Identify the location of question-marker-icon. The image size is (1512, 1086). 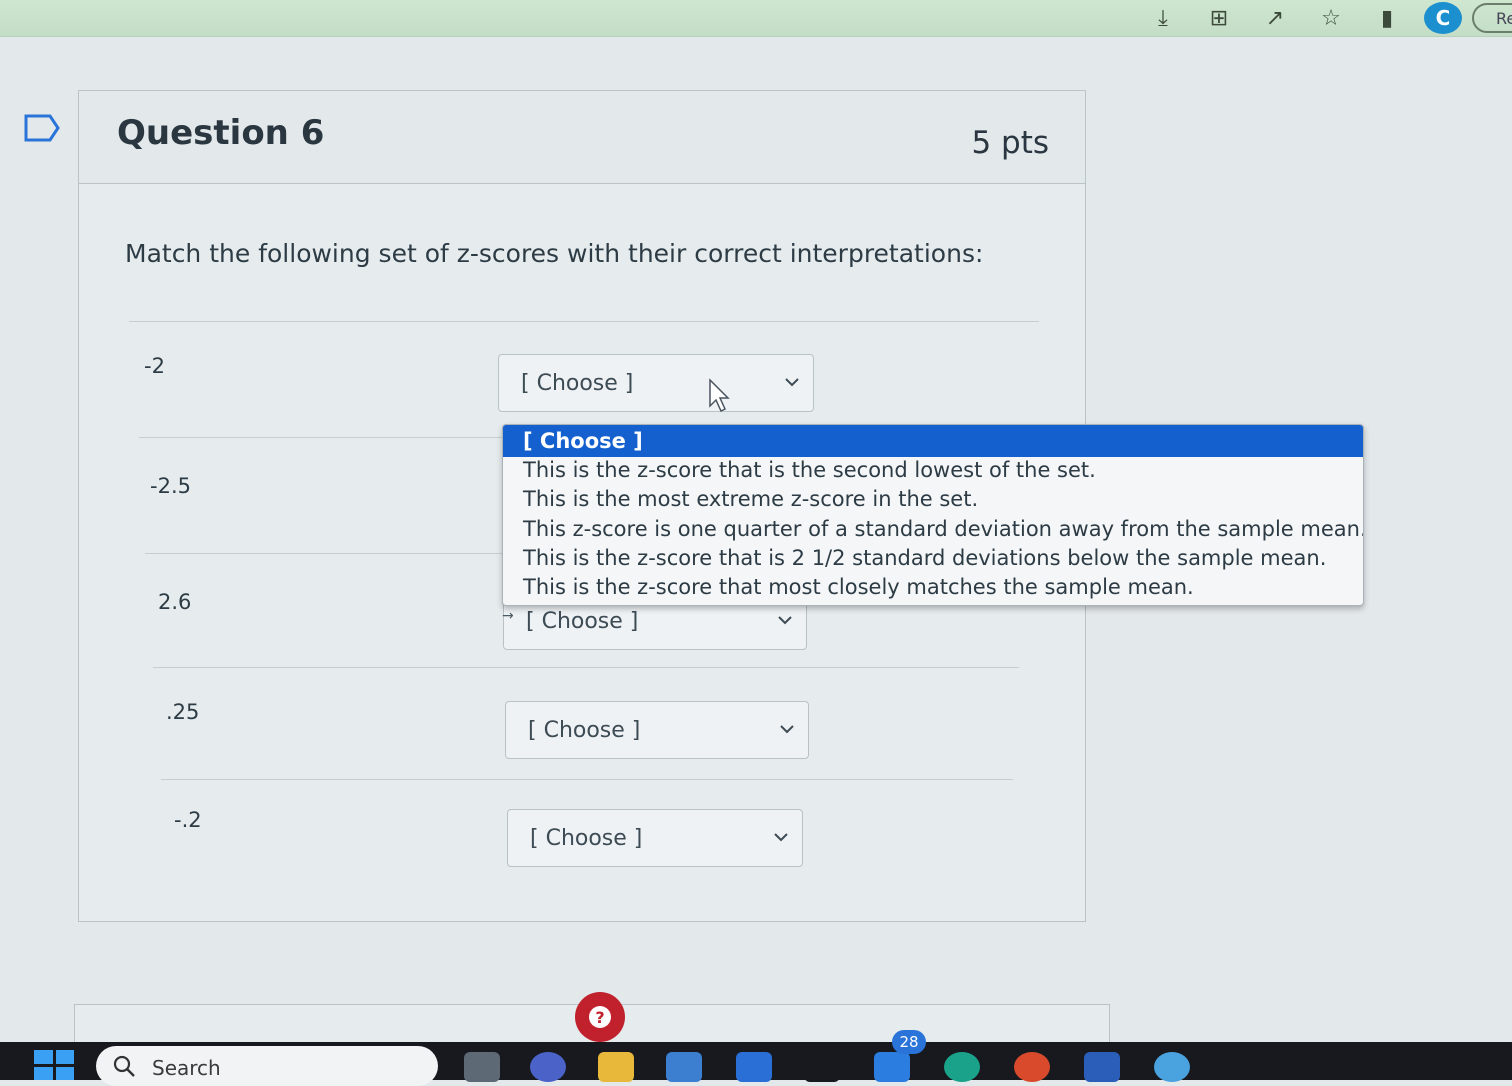
(42, 128).